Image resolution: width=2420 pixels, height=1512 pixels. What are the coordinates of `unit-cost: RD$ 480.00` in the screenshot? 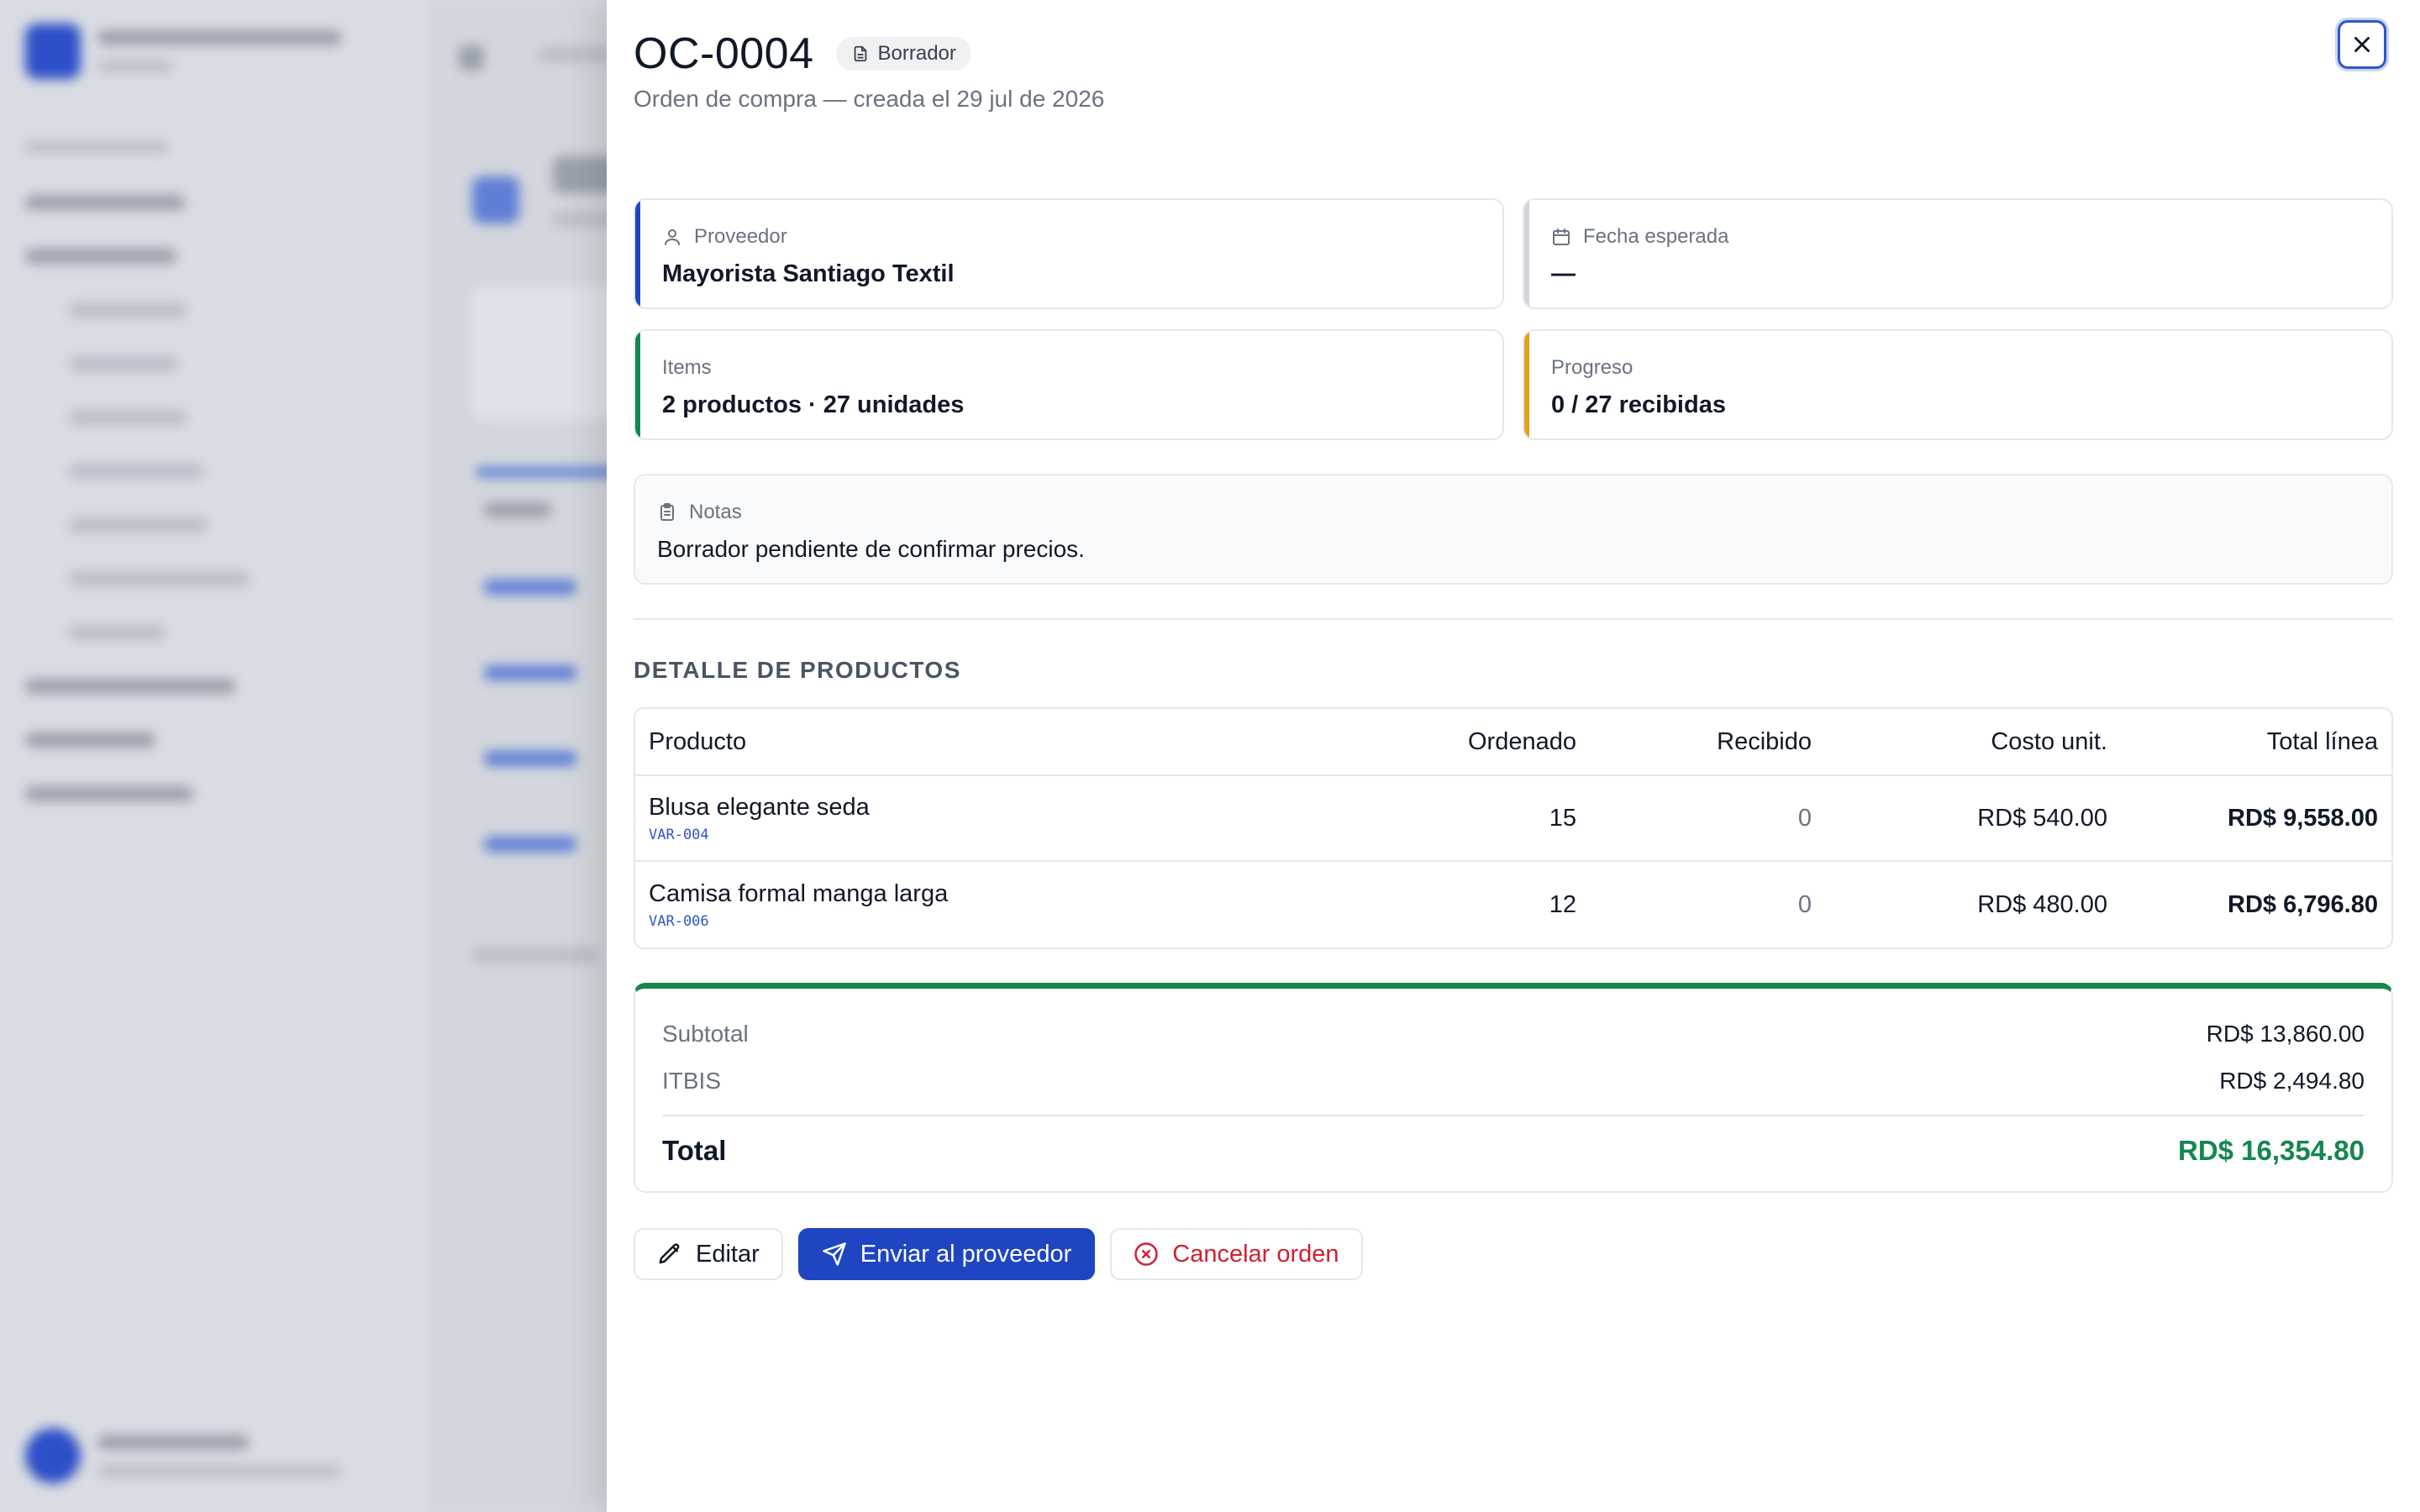 It's located at (2042, 904).